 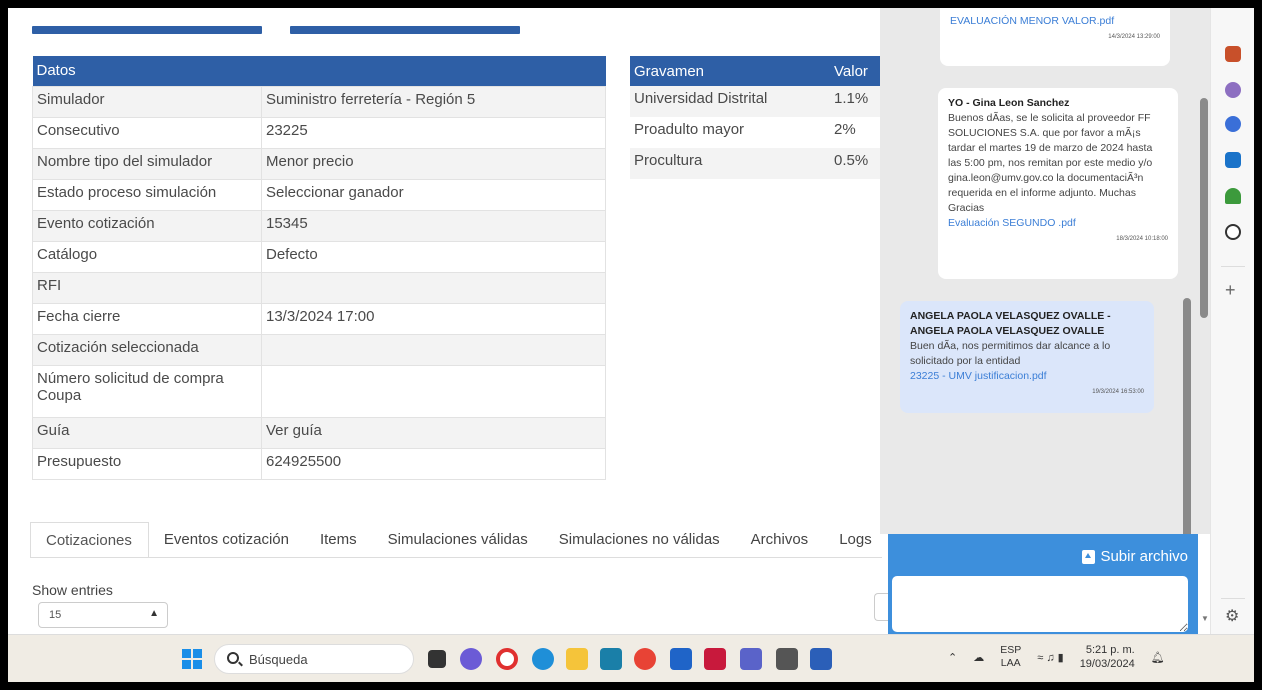 I want to click on message-sender: YO - Gina Leon Sanchez, so click(x=1009, y=103).